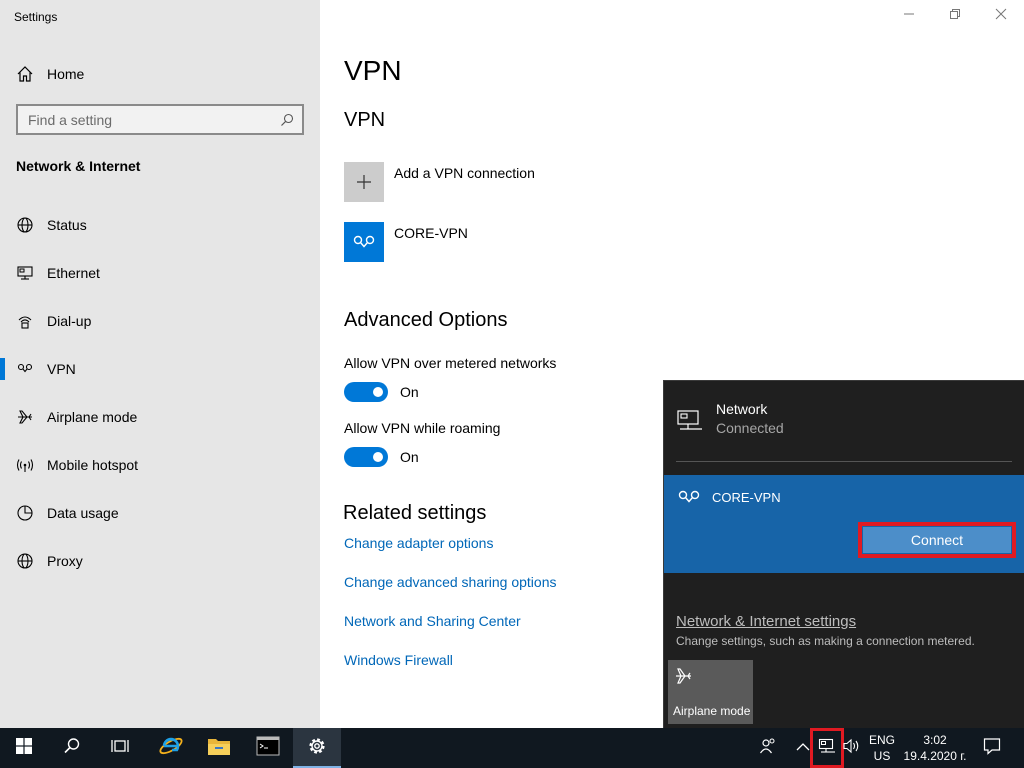 The height and width of the screenshot is (768, 1024). What do you see at coordinates (935, 740) in the screenshot?
I see `clock-time: 3:02` at bounding box center [935, 740].